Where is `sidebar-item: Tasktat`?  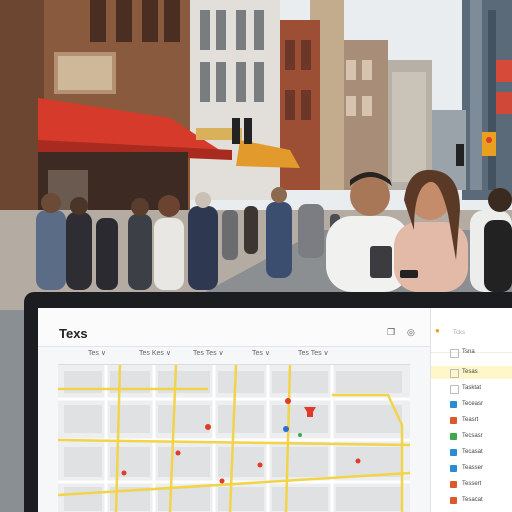 sidebar-item: Tasktat is located at coordinates (471, 388).